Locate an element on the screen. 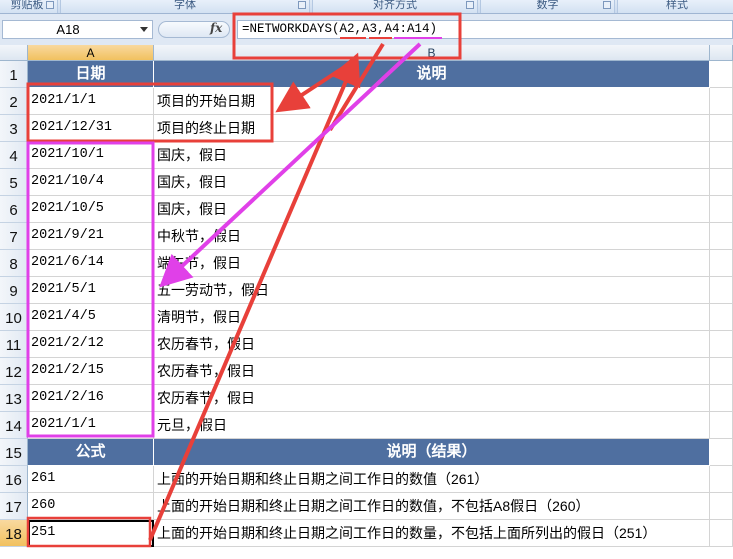 The height and width of the screenshot is (559, 733). row-header-10: 10 is located at coordinates (14, 317).